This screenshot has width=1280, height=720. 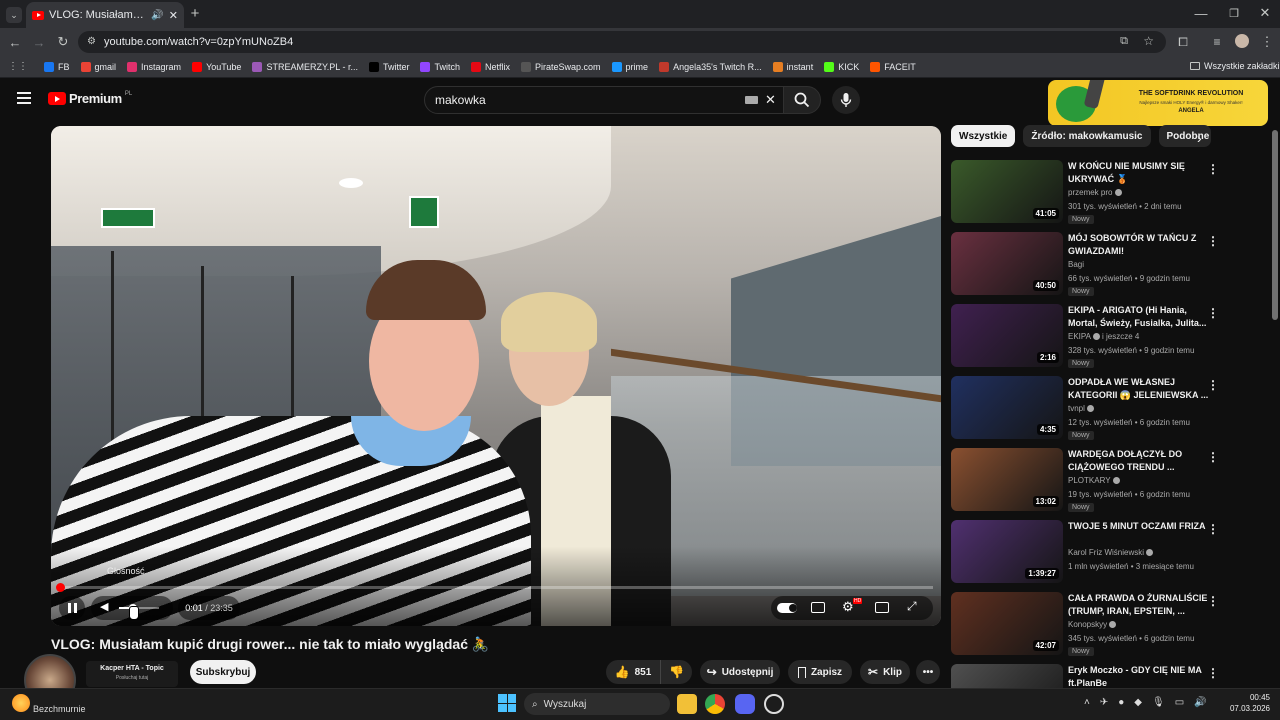 I want to click on chip-all: Wszystkie, so click(x=983, y=136).